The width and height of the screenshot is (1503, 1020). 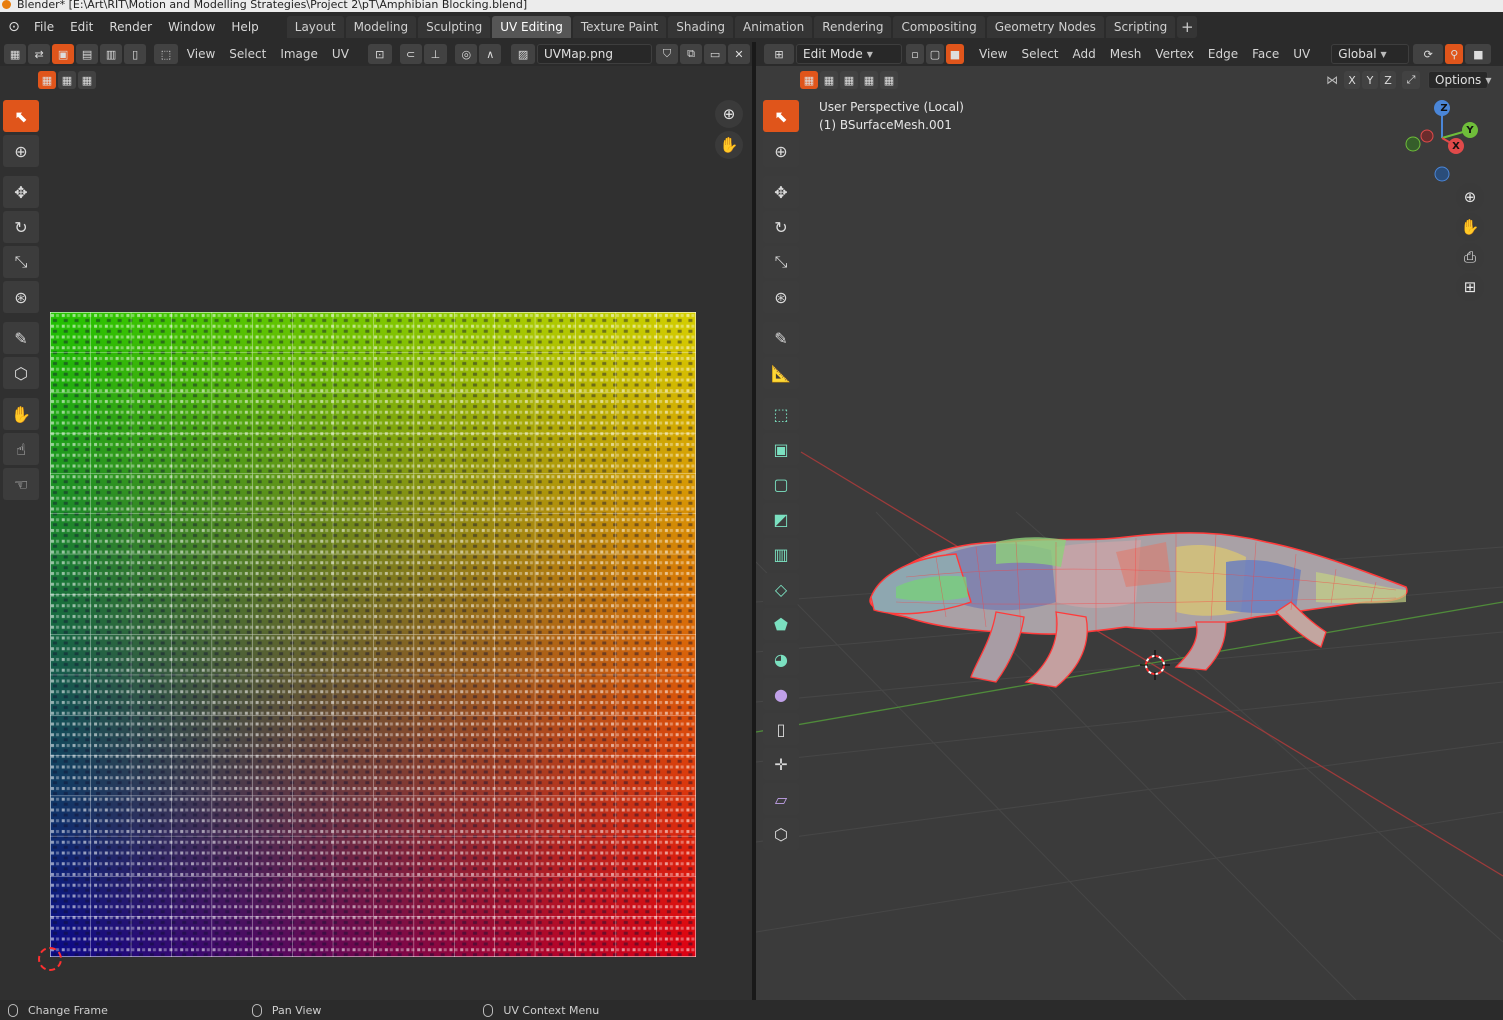 I want to click on uv-menu-uv: UV, so click(x=340, y=54).